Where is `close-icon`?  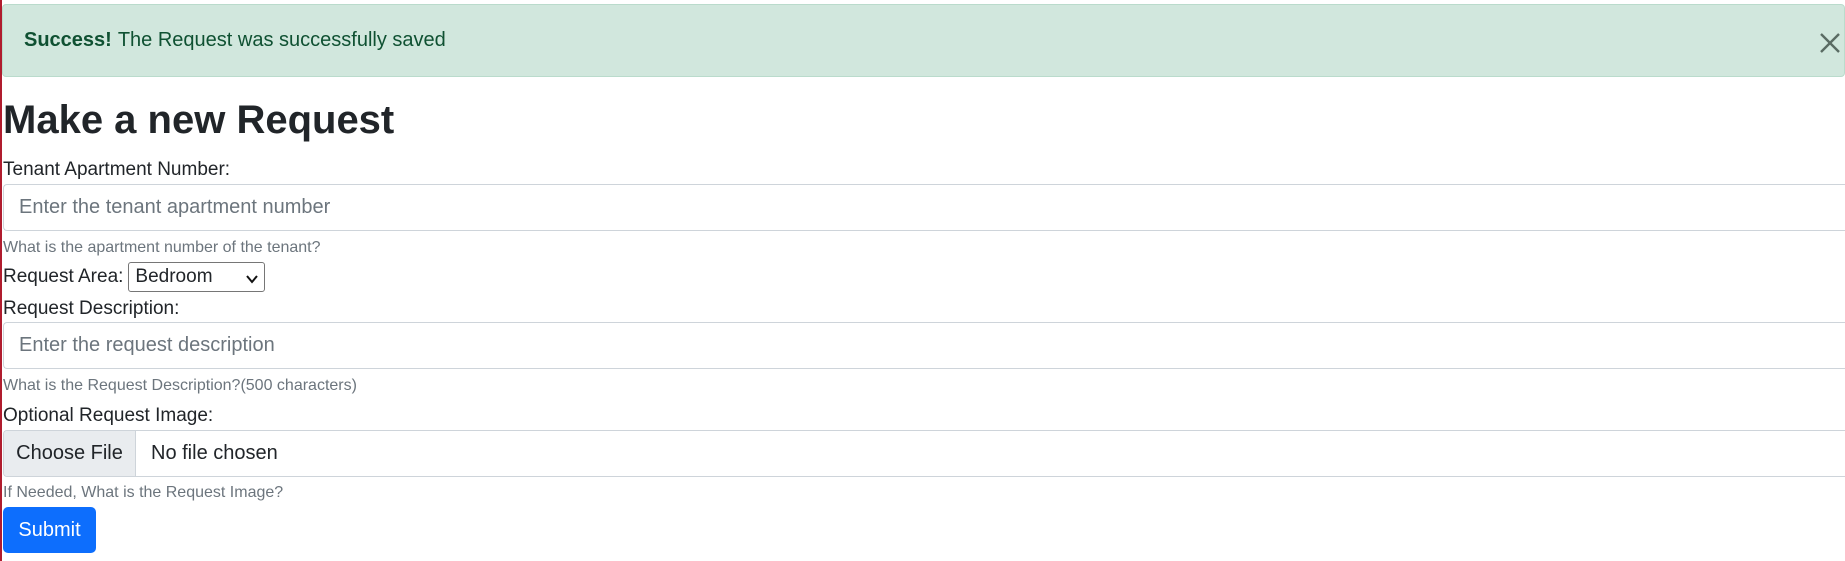
close-icon is located at coordinates (1830, 43).